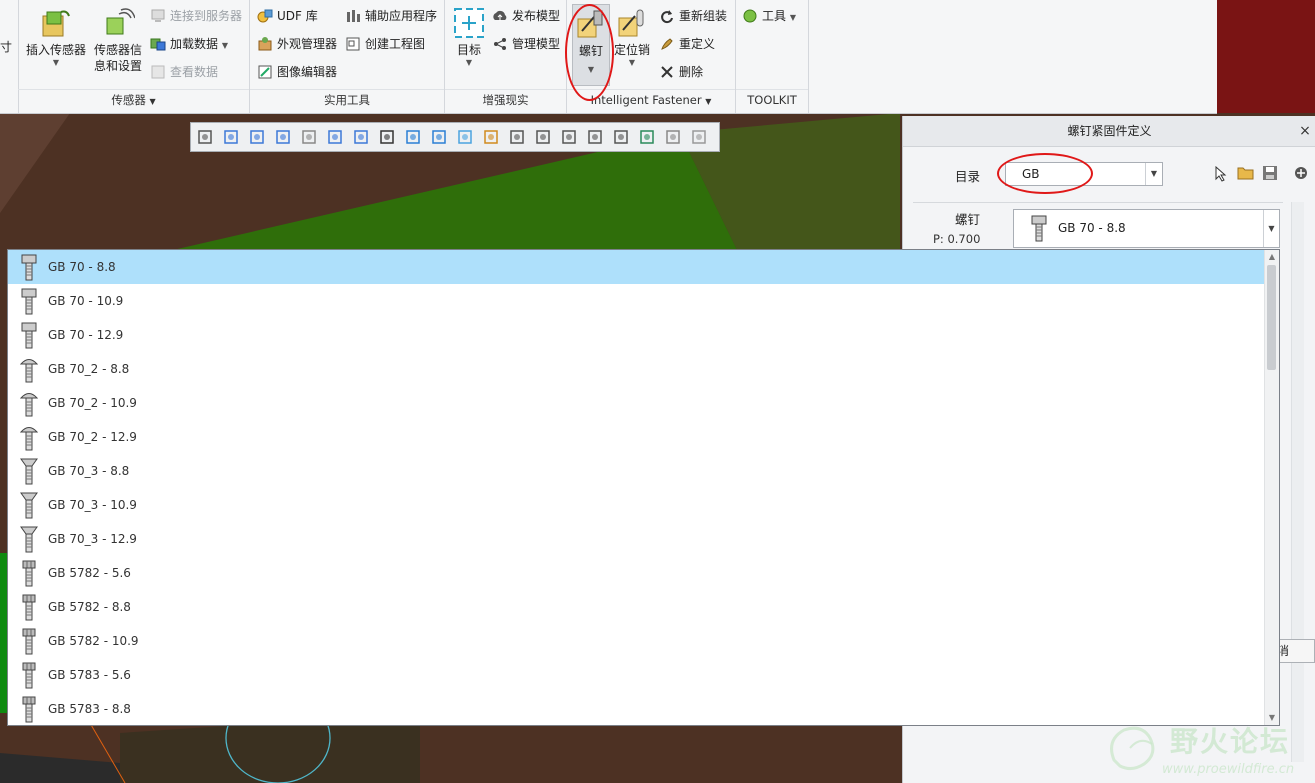 The width and height of the screenshot is (1315, 783). Describe the element at coordinates (636, 471) in the screenshot. I see `list-item: GB 70_3 - 8.8` at that location.